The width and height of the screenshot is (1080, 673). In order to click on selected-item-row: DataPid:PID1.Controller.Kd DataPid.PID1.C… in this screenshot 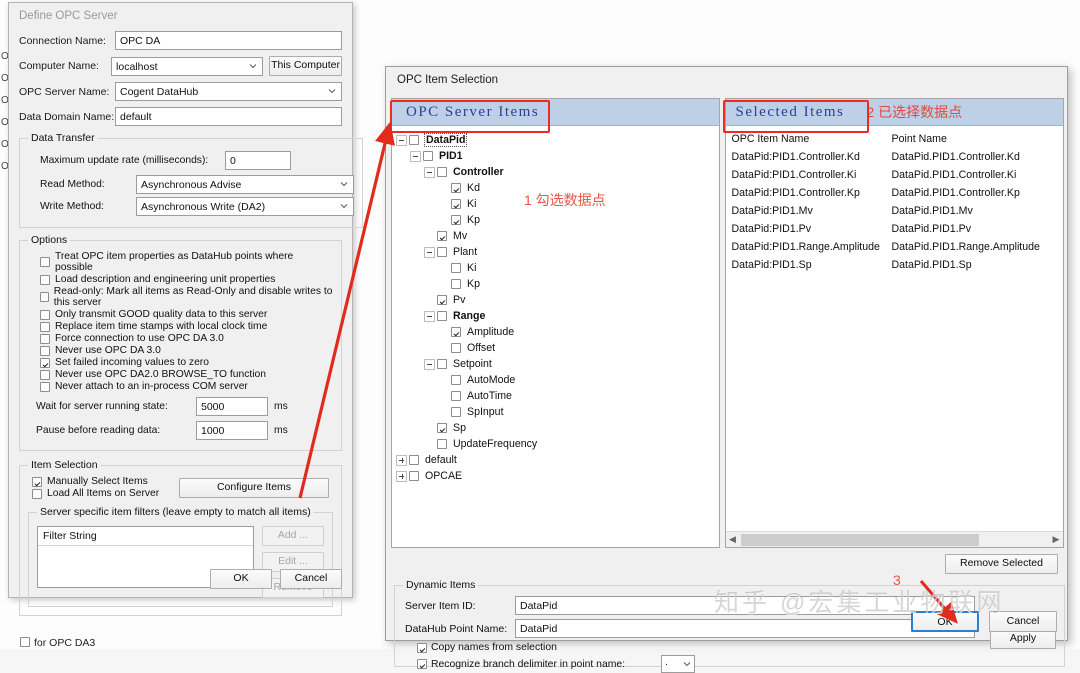, I will do `click(894, 157)`.